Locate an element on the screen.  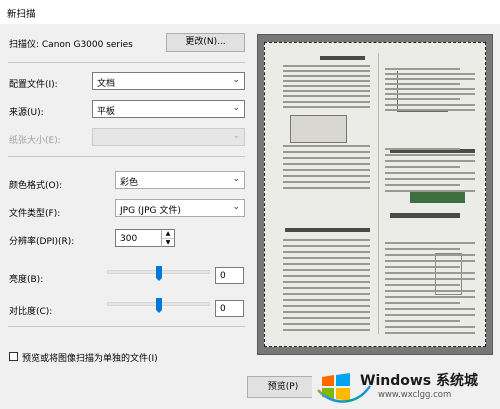
separate-files-label: 预览或将图像扫描为单独的文件(I) is located at coordinates (90, 359).